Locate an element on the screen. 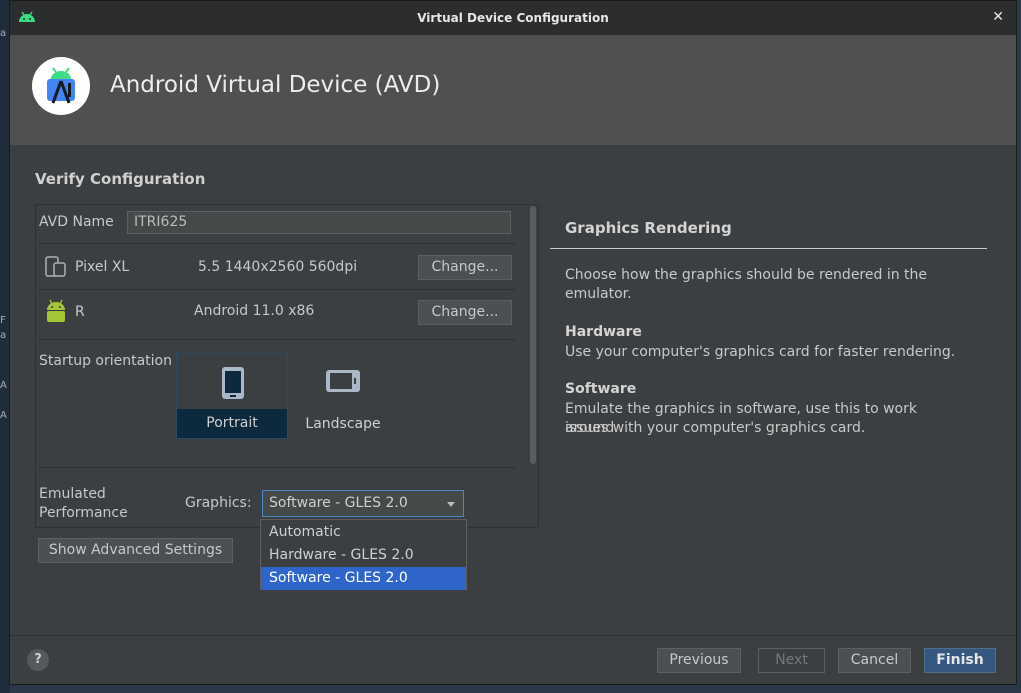 This screenshot has height=693, width=1021. graphics-select-value: Software - GLES 2.0 is located at coordinates (338, 503).